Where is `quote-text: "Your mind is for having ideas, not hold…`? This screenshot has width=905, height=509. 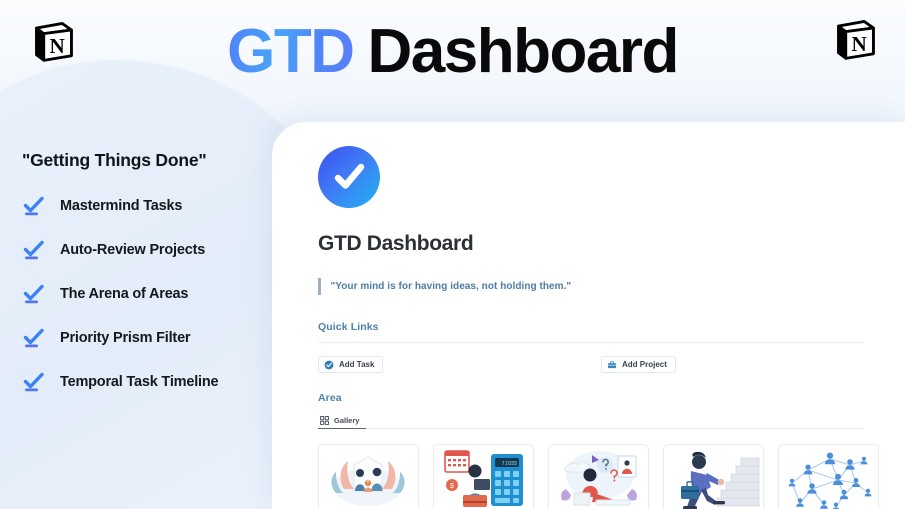 quote-text: "Your mind is for having ideas, not hold… is located at coordinates (451, 286).